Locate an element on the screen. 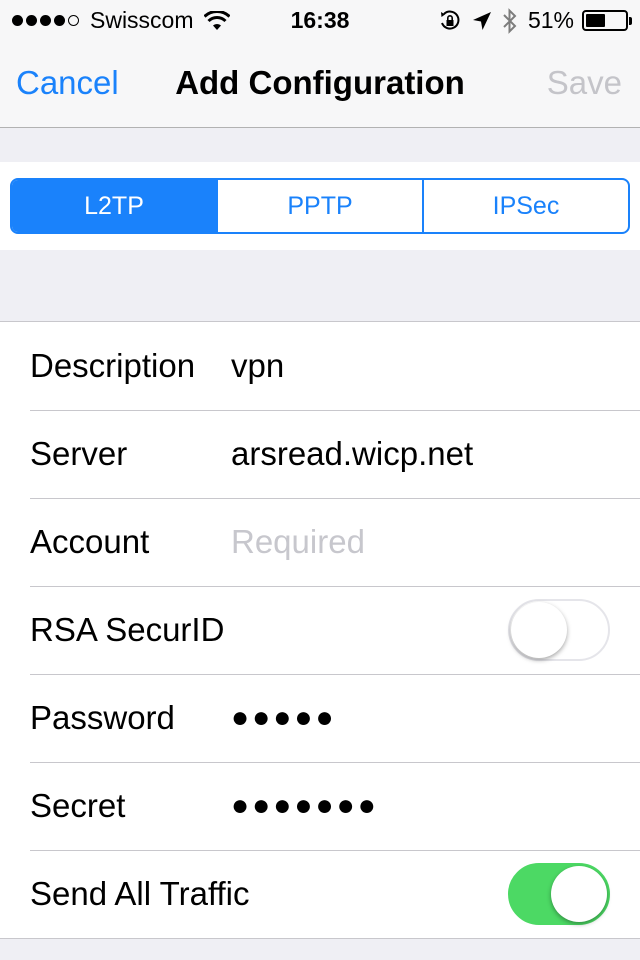  secret-field: ●●●●●●● is located at coordinates (305, 806).